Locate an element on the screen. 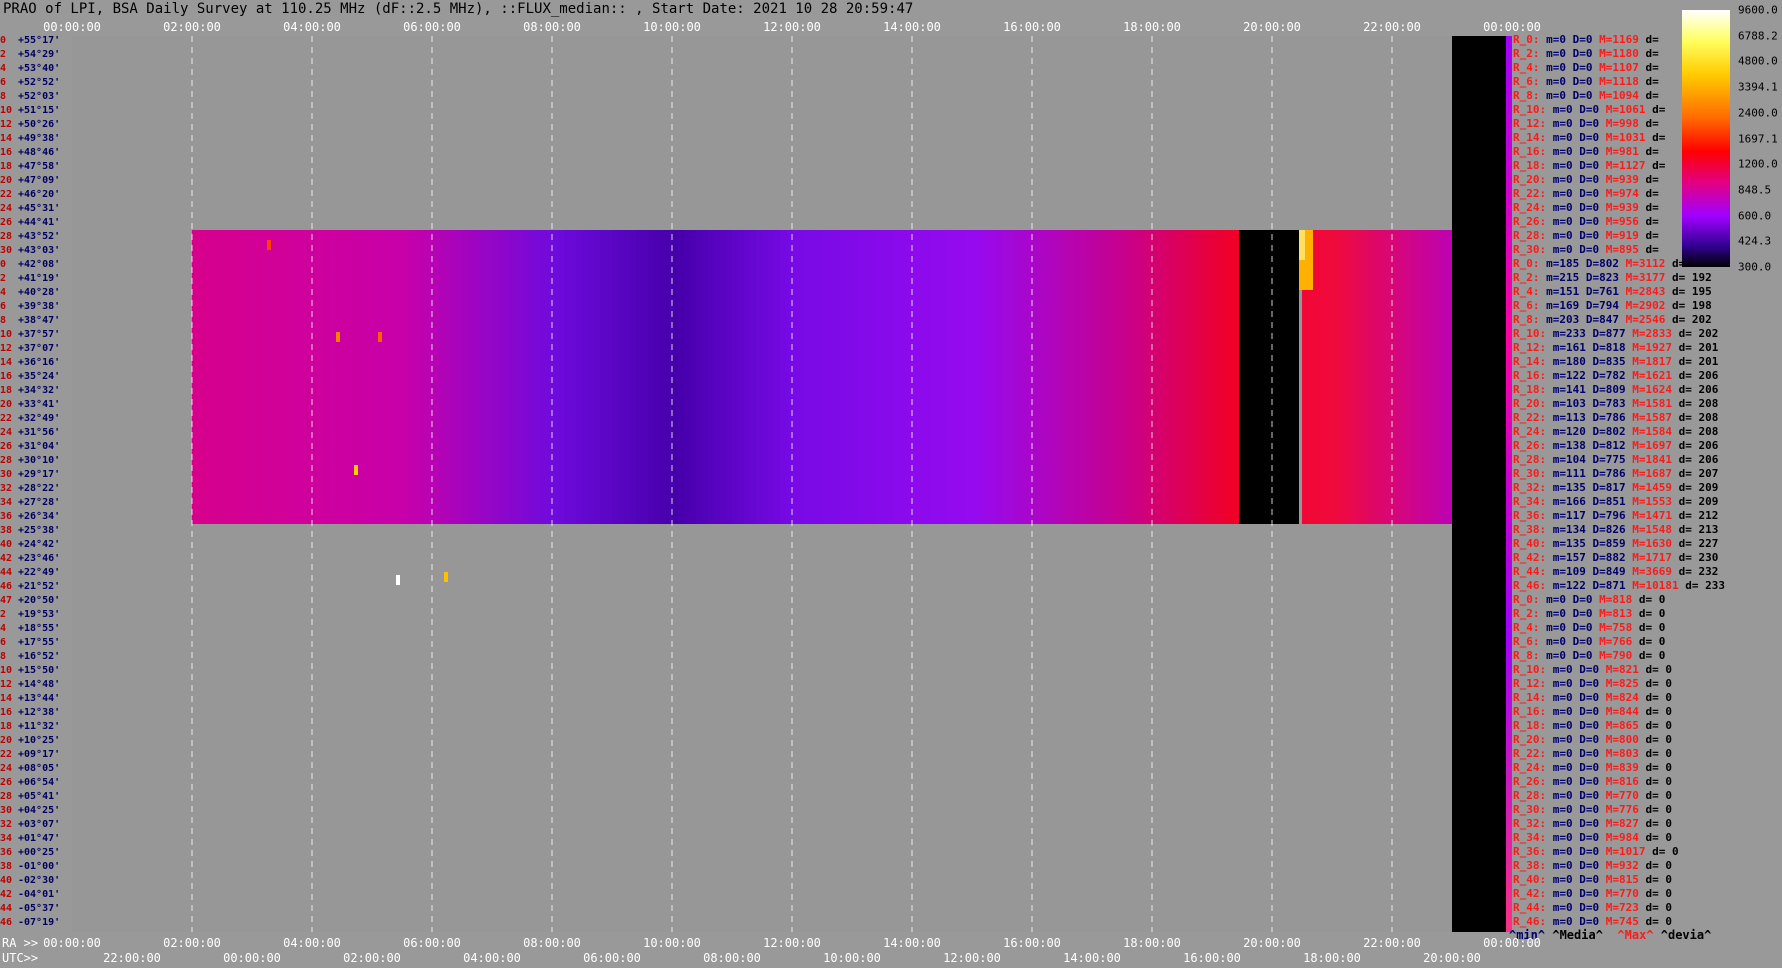  declination-row-label: 22 +46°20' is located at coordinates (30, 195).